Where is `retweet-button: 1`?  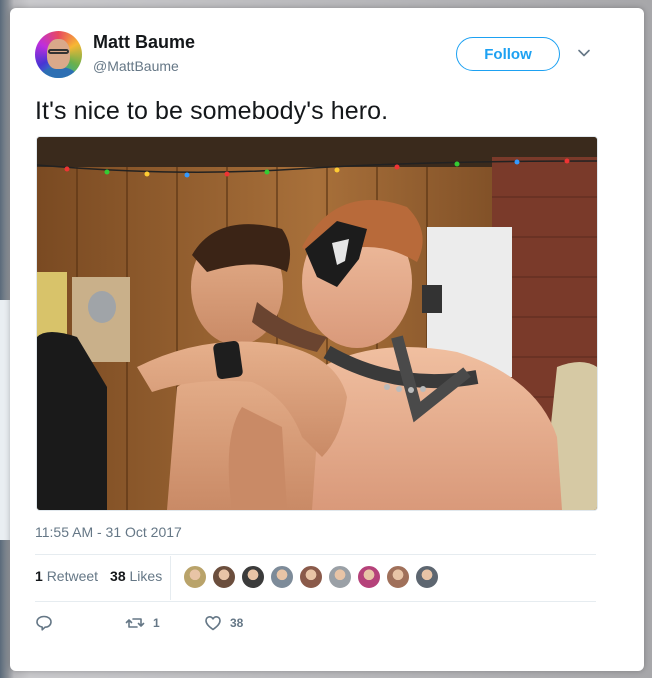
retweet-button: 1 is located at coordinates (164, 623).